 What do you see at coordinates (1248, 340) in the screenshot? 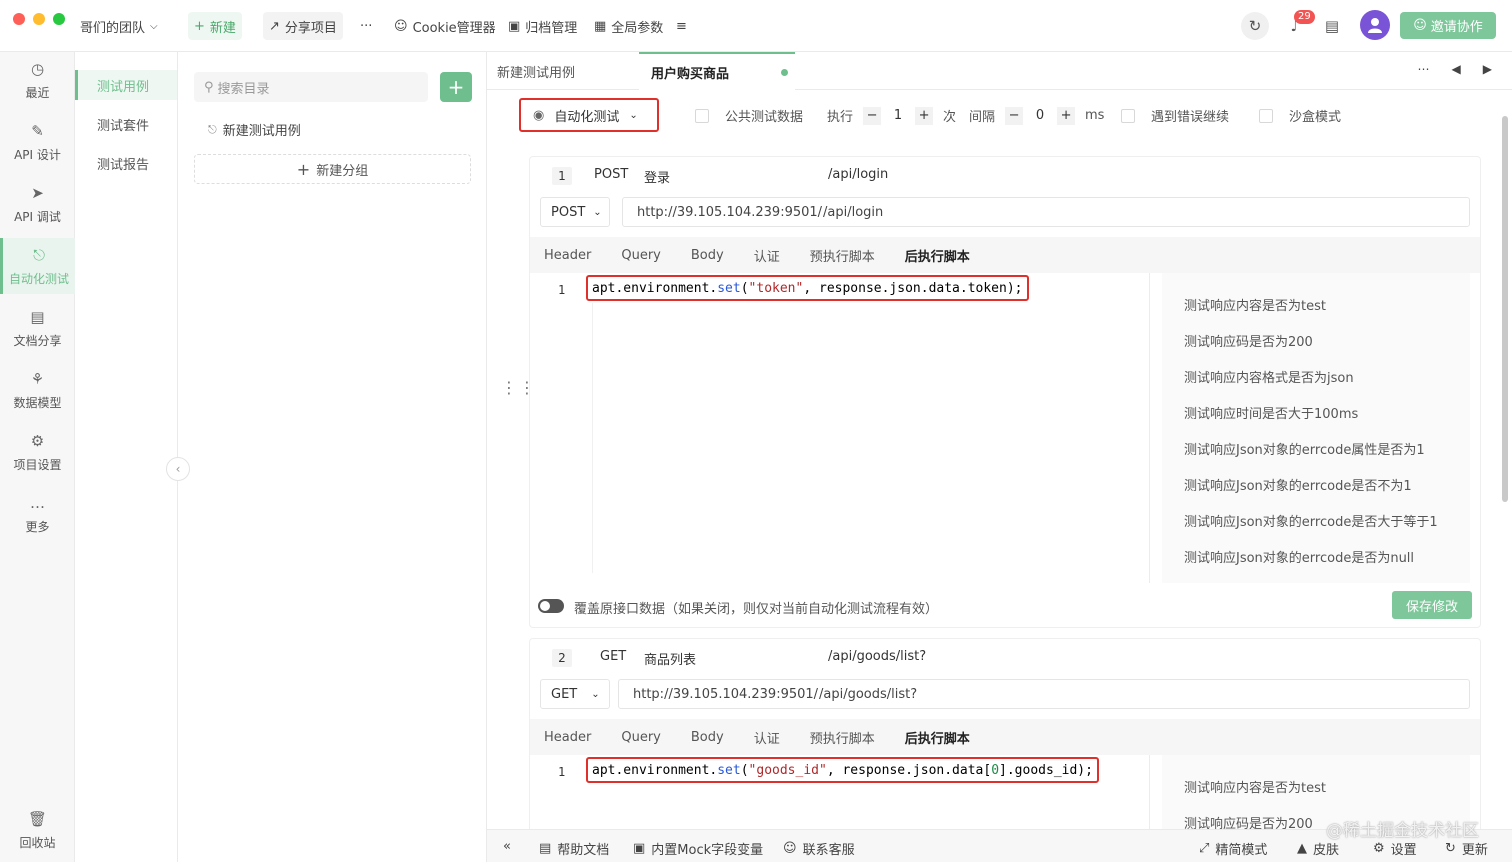
I see `snippet-item: 测试响应码是否为200` at bounding box center [1248, 340].